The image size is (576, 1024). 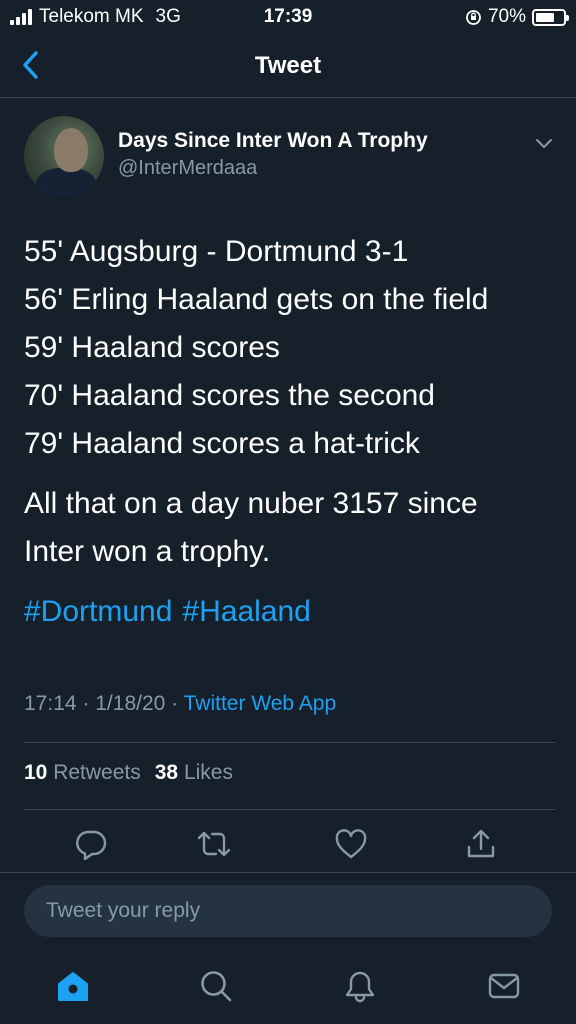 I want to click on tab-bar, so click(x=288, y=987).